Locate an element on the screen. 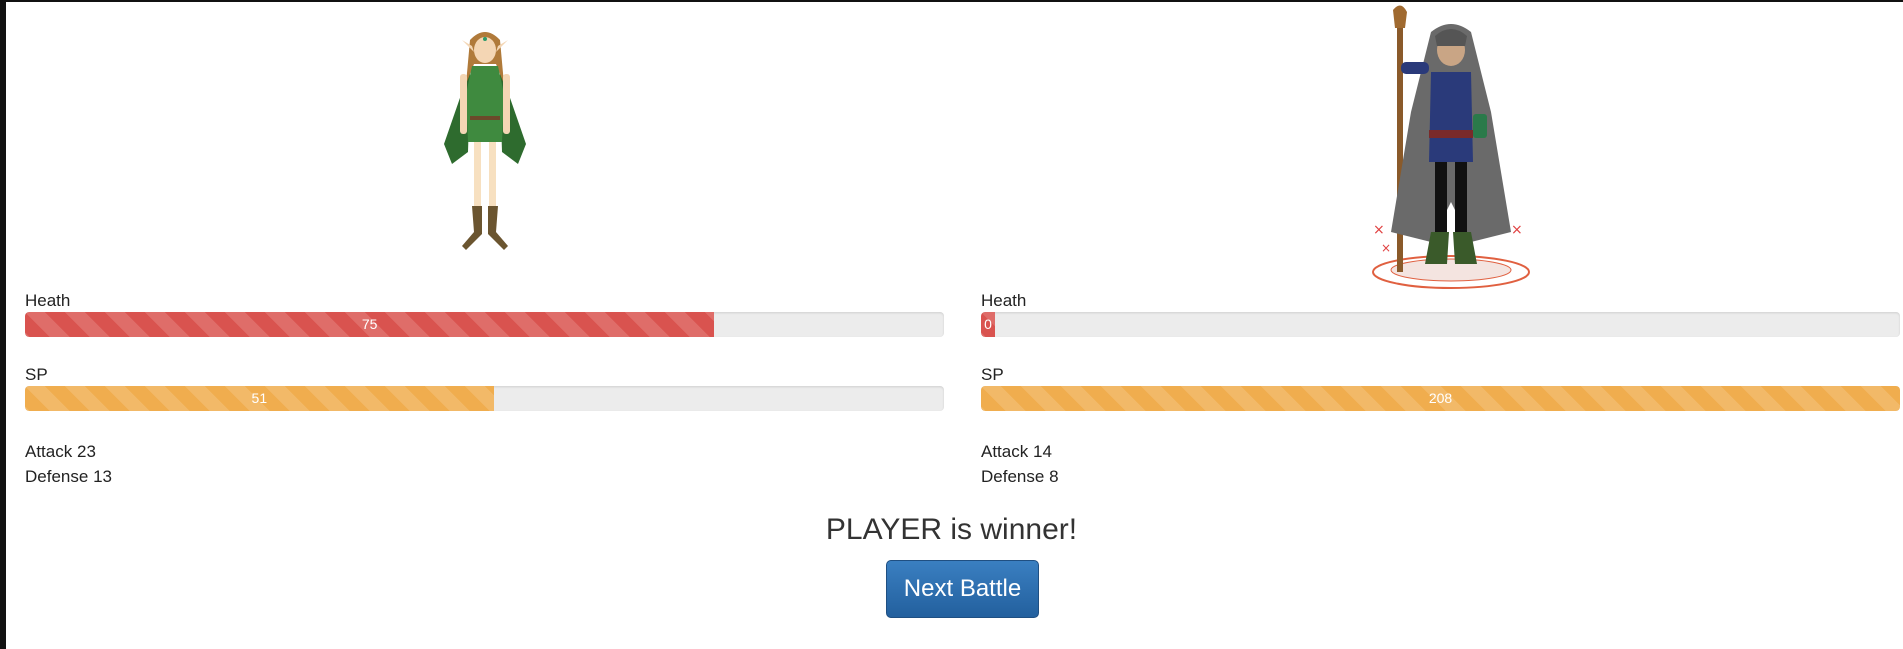 Image resolution: width=1903 pixels, height=649 pixels. player-stats: Attack 23 Defense 13 is located at coordinates (484, 464).